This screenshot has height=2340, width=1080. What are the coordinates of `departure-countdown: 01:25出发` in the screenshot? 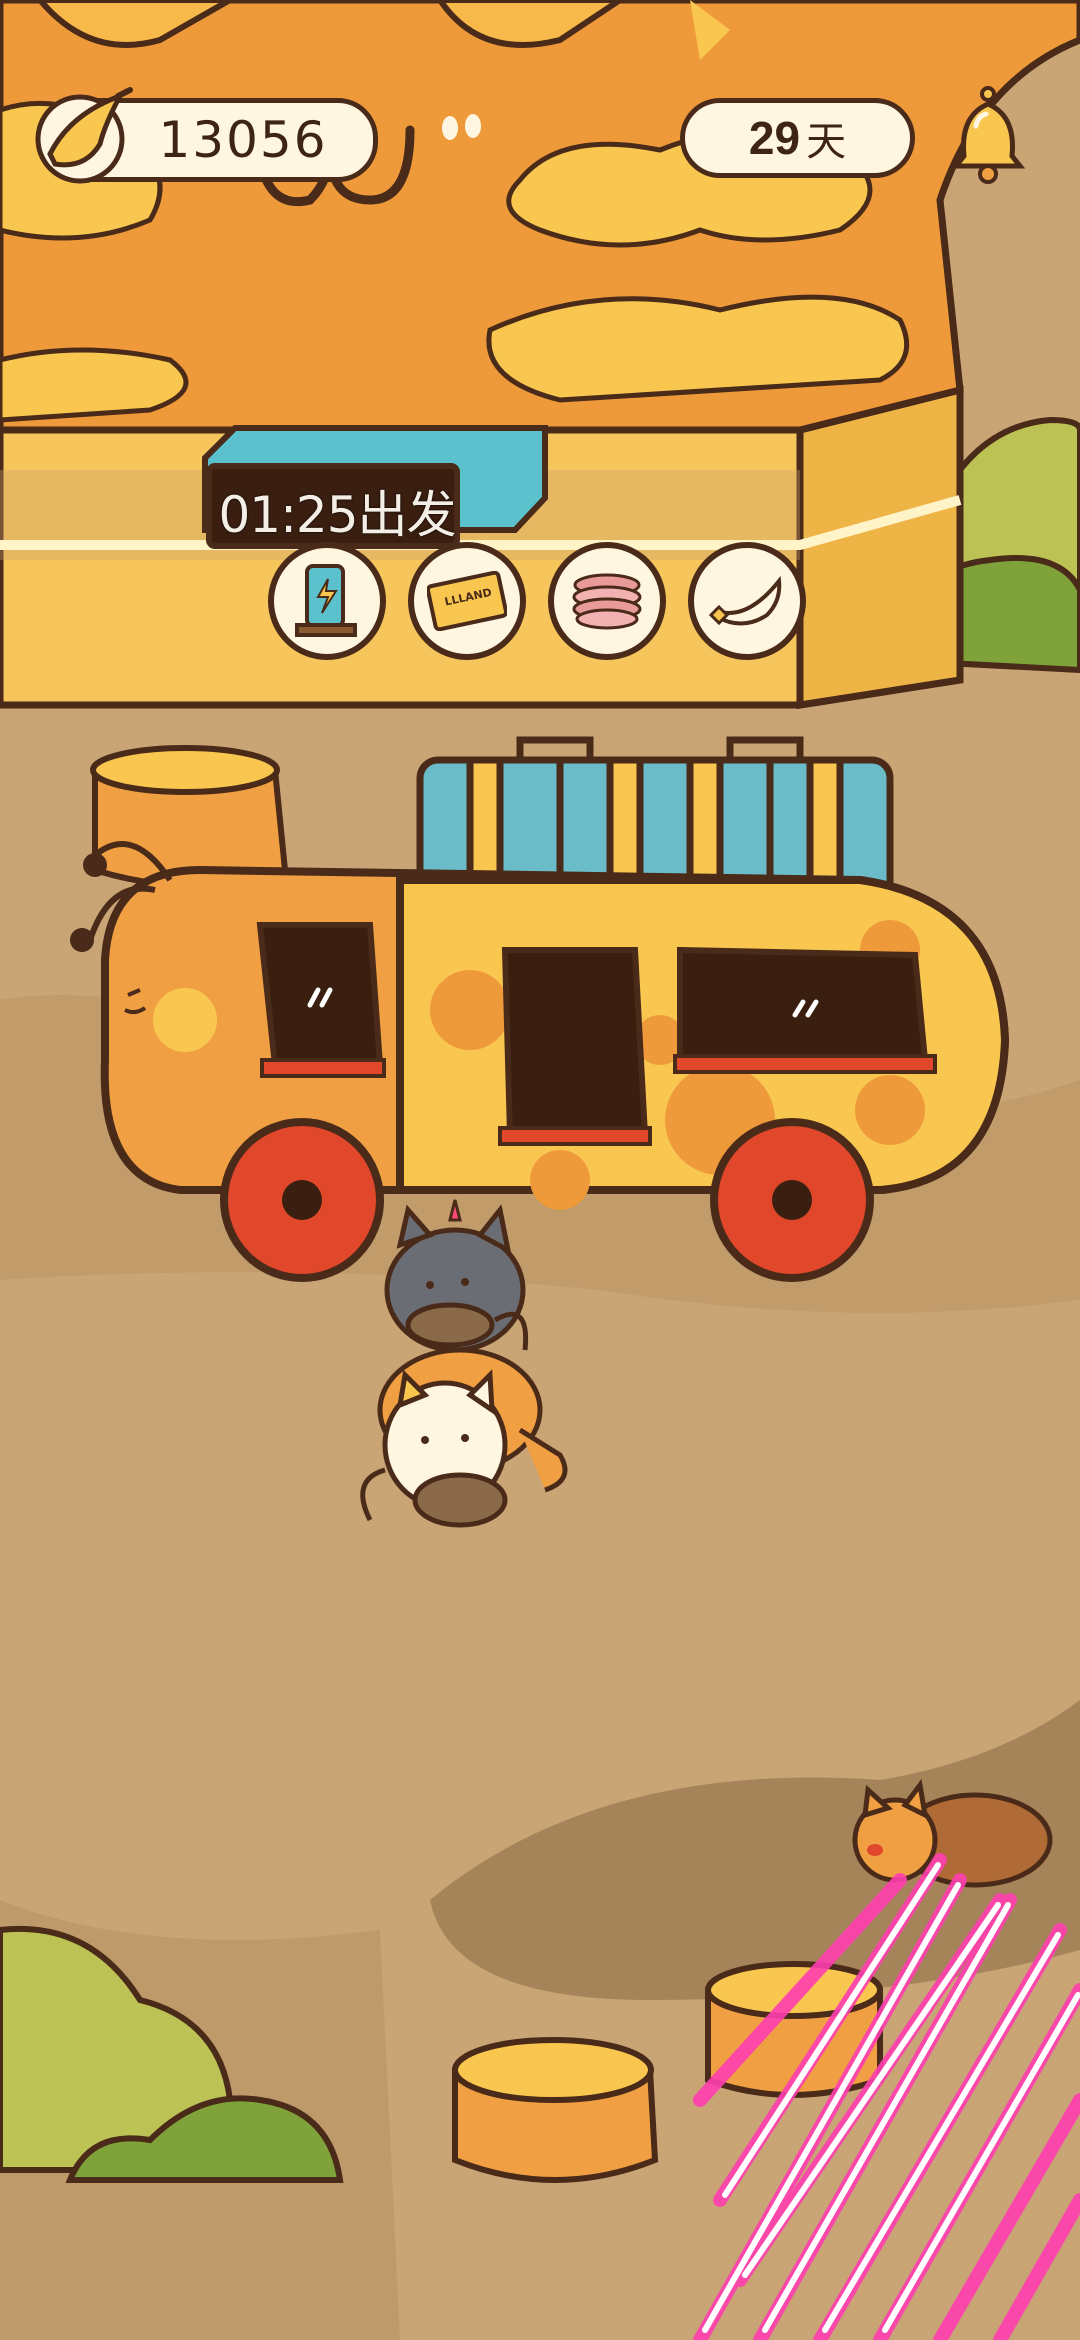 It's located at (337, 515).